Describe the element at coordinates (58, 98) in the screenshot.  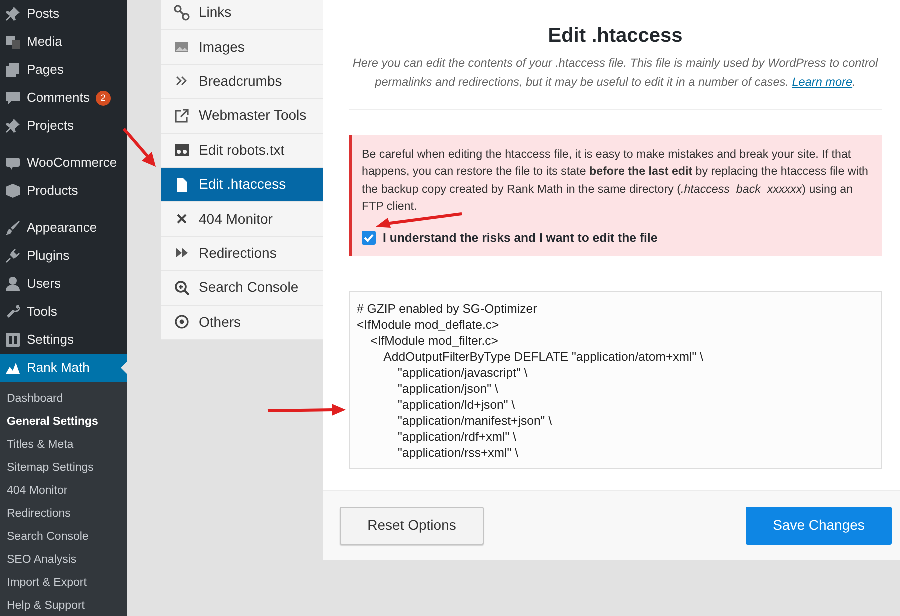
I see `menu-label: Comments` at that location.